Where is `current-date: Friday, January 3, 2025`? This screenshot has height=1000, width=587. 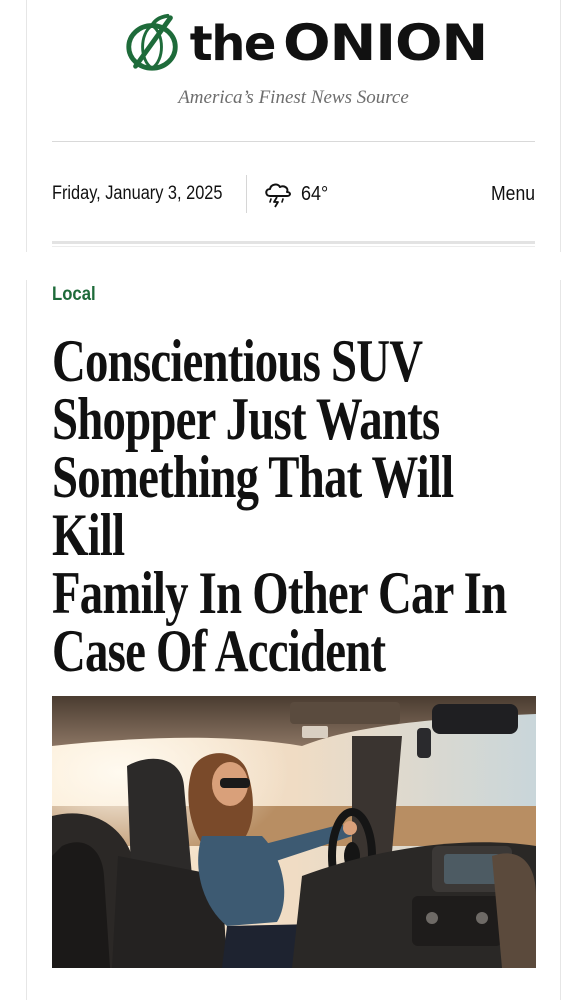
current-date: Friday, January 3, 2025 is located at coordinates (137, 193).